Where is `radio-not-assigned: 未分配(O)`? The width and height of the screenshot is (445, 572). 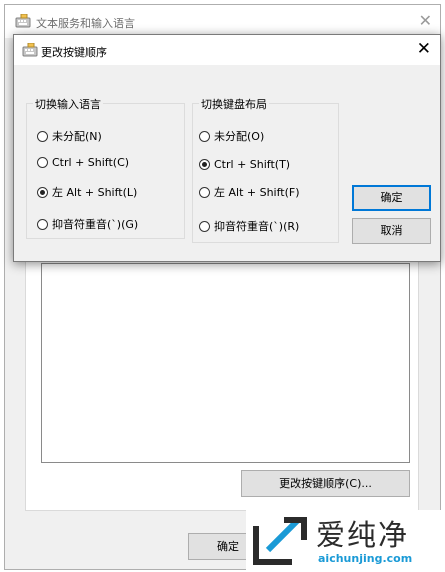 radio-not-assigned: 未分配(O) is located at coordinates (231, 136).